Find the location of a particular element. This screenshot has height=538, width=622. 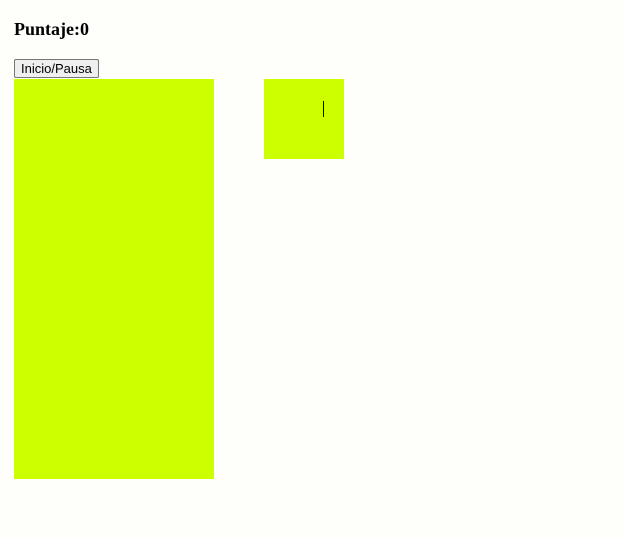

score-display: Puntaje:0 is located at coordinates (51, 29).